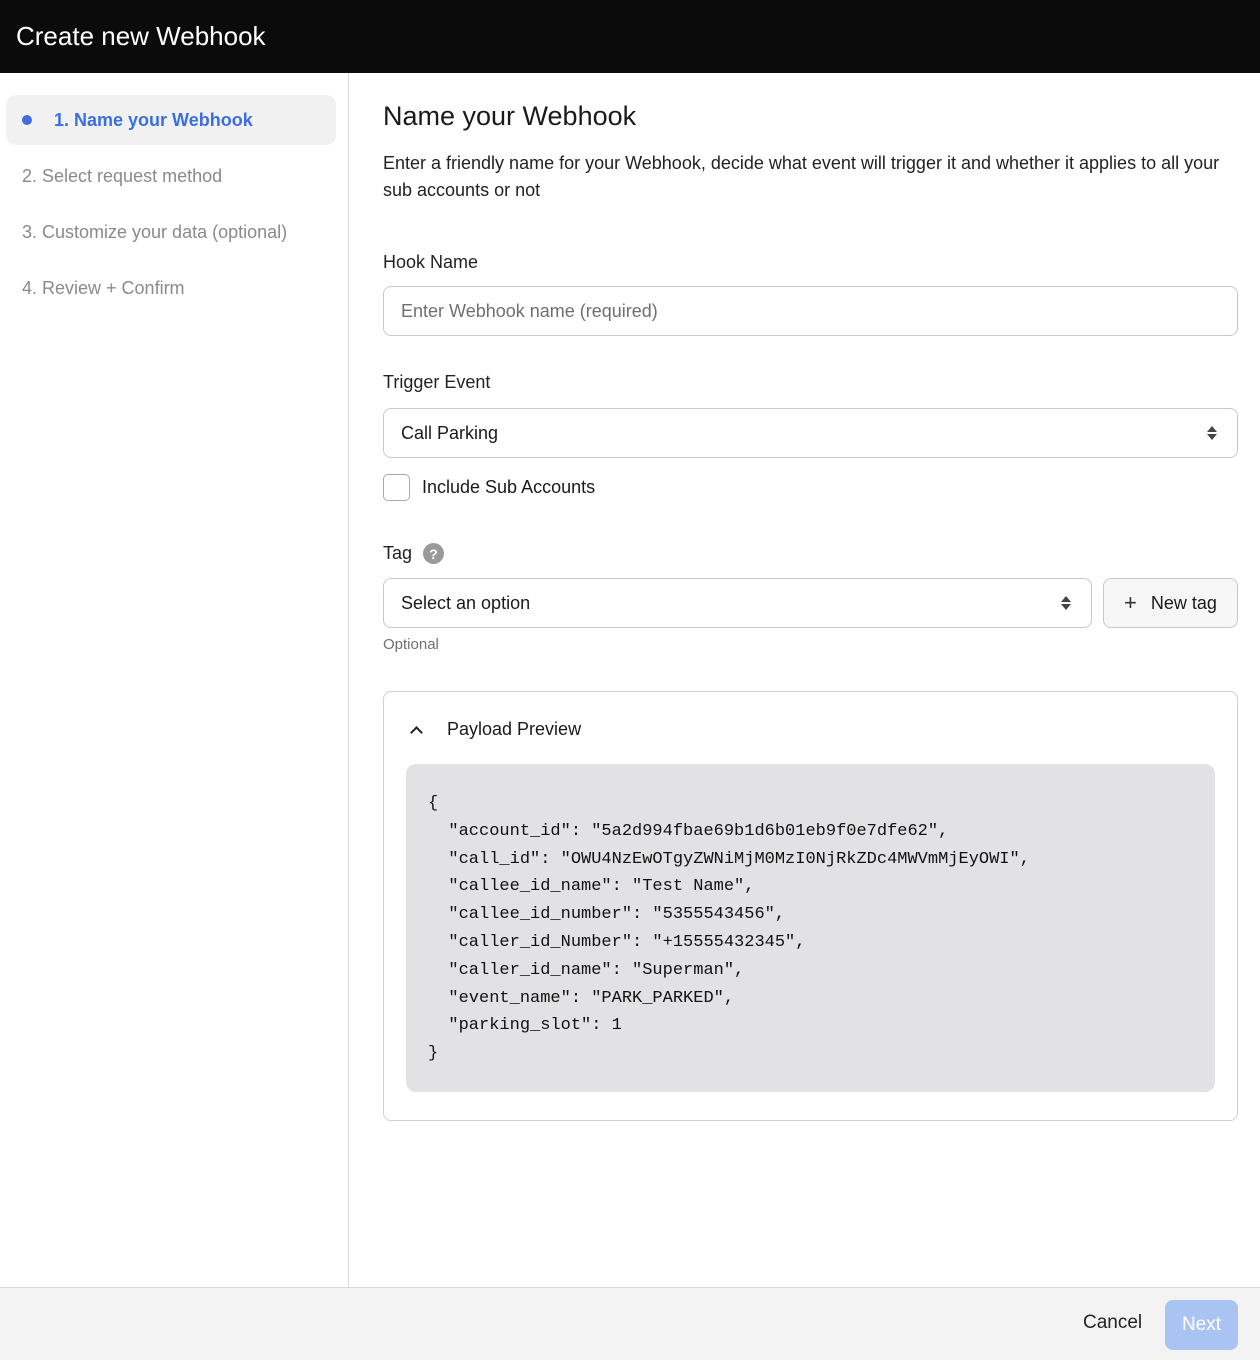 The height and width of the screenshot is (1360, 1260). Describe the element at coordinates (630, 1323) in the screenshot. I see `modal-footer: Cancel Next` at that location.